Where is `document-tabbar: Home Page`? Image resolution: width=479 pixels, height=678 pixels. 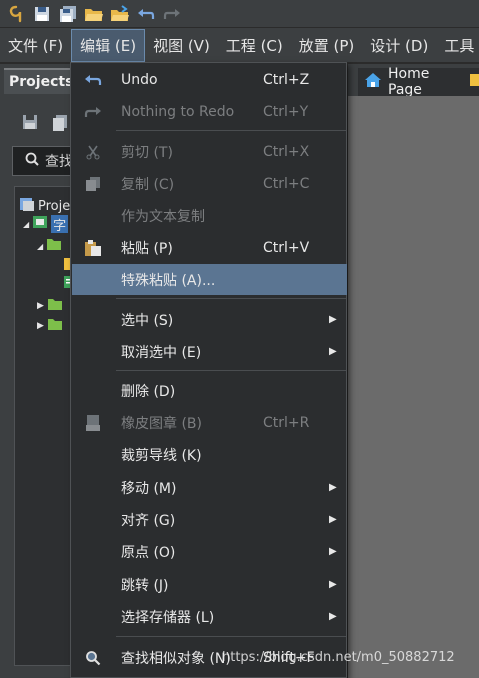 document-tabbar: Home Page is located at coordinates (413, 81).